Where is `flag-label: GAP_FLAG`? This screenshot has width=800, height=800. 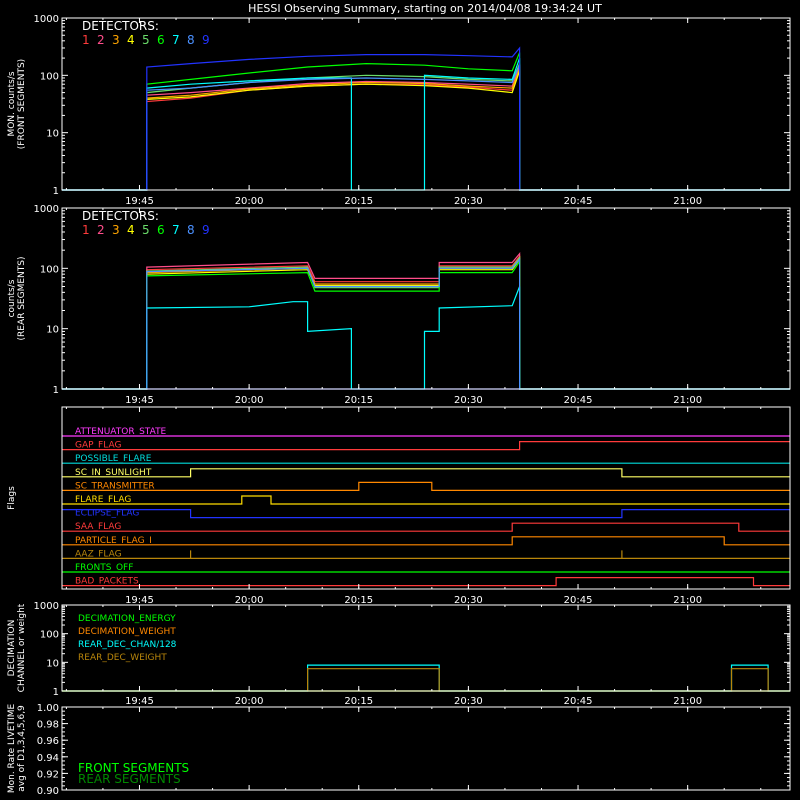 flag-label: GAP_FLAG is located at coordinates (98, 446).